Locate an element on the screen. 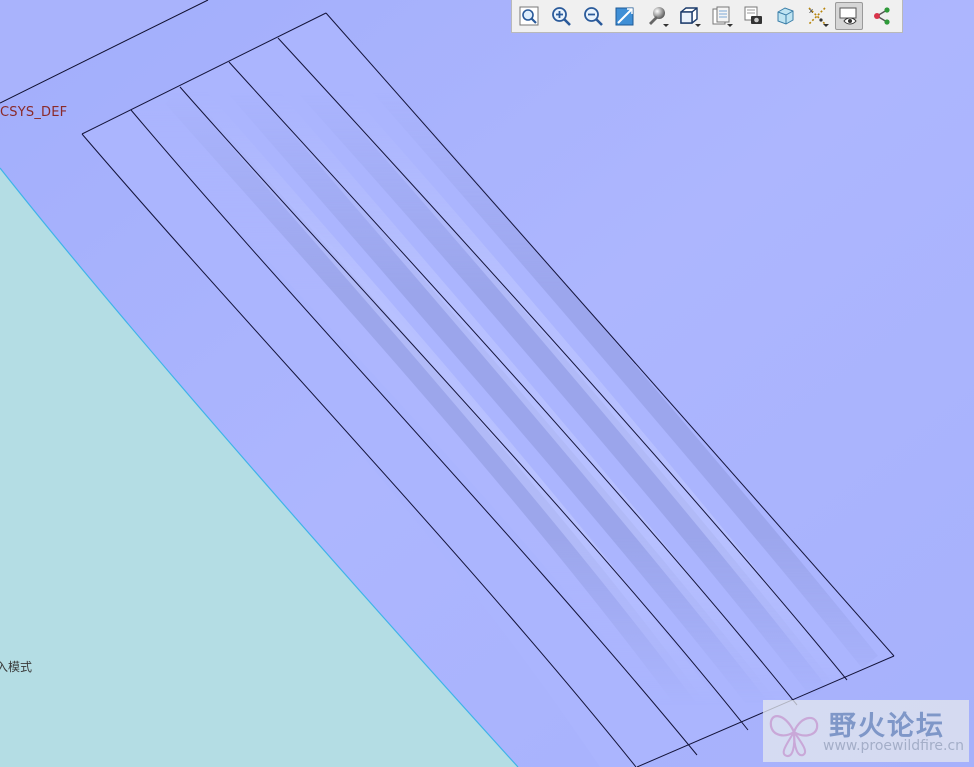 The width and height of the screenshot is (974, 767). perspective-box-icon is located at coordinates (785, 16).